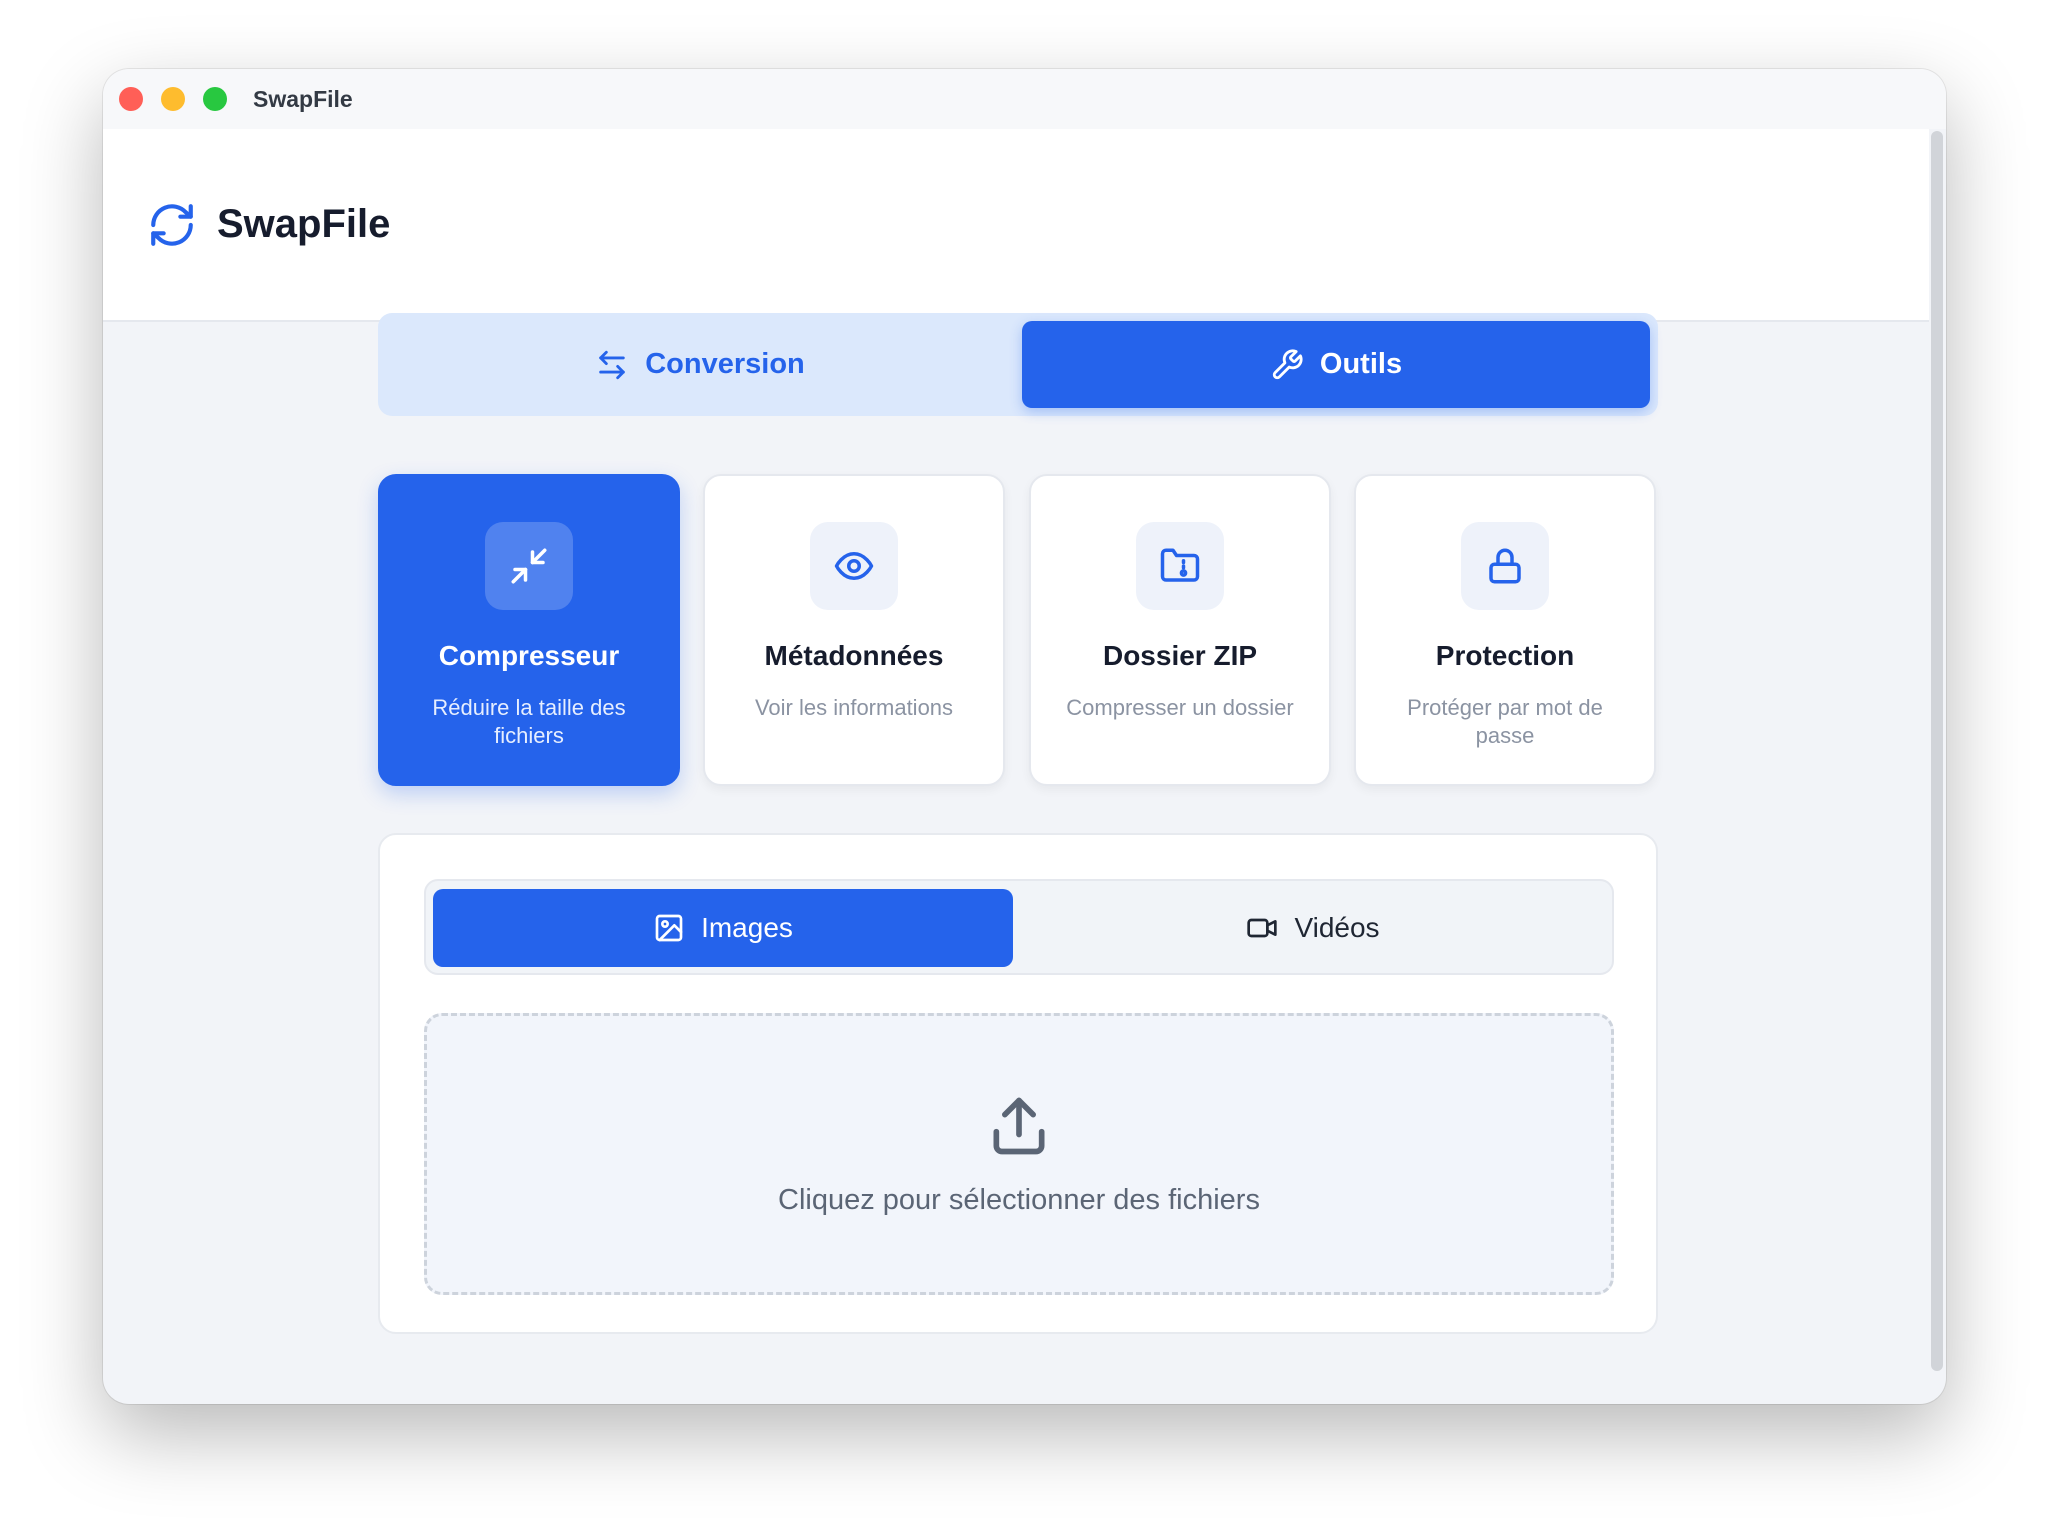 This screenshot has width=2048, height=1538. Describe the element at coordinates (1505, 721) in the screenshot. I see `tool-card-description: Protéger par mot de passe` at that location.